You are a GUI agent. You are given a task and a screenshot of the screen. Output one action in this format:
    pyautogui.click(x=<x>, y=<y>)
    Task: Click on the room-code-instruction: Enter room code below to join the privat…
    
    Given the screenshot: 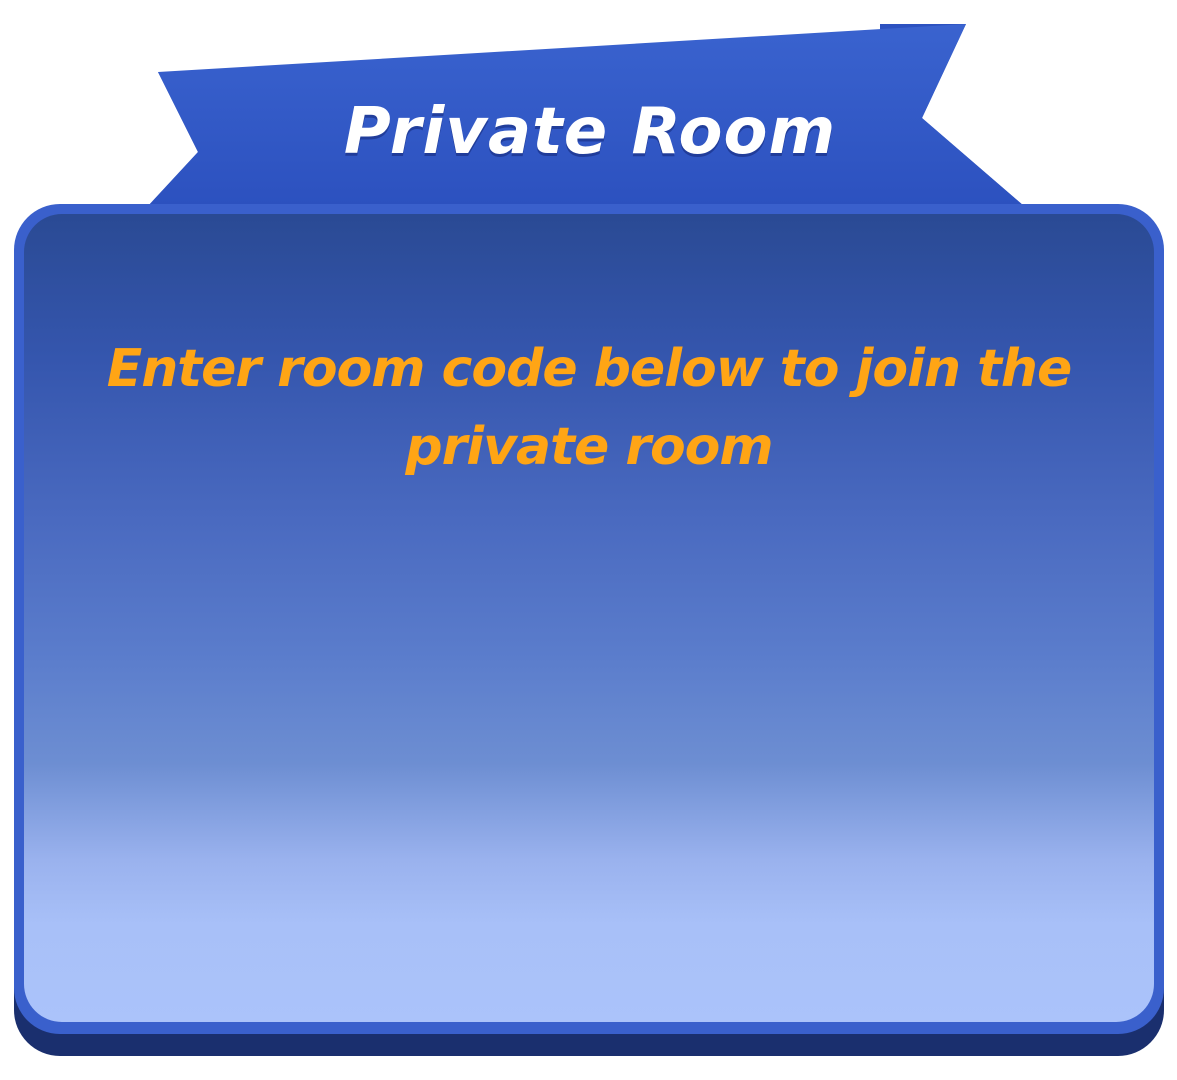 What is the action you would take?
    pyautogui.click(x=589, y=408)
    